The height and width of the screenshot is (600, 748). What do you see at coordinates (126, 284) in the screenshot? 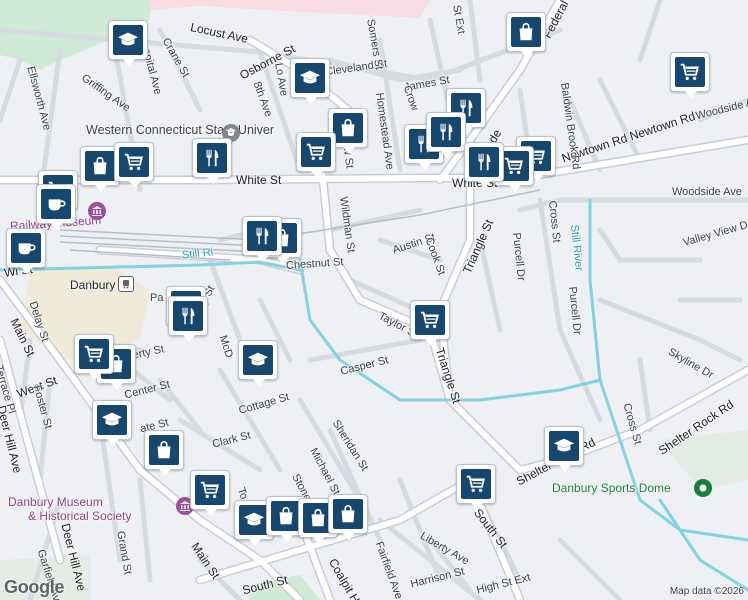
I see `train-station-icon` at bounding box center [126, 284].